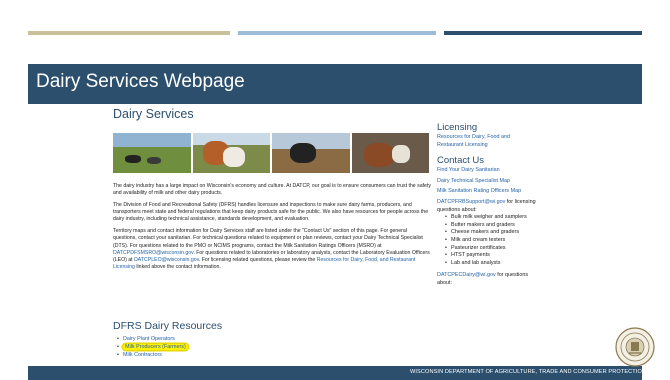  What do you see at coordinates (487, 171) in the screenshot?
I see `contact-link-sanitarian: Find Your Dairy Sanitarian` at bounding box center [487, 171].